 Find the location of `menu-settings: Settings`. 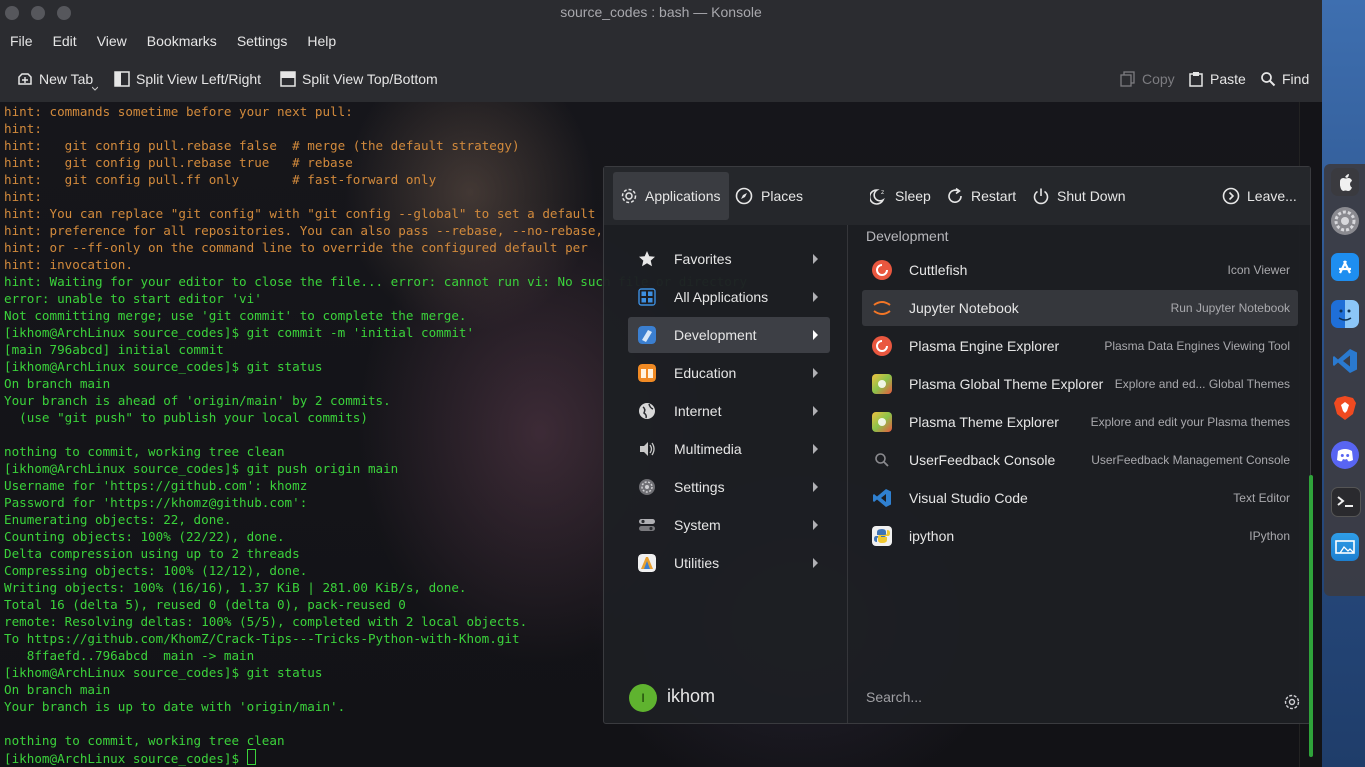

menu-settings: Settings is located at coordinates (262, 41).